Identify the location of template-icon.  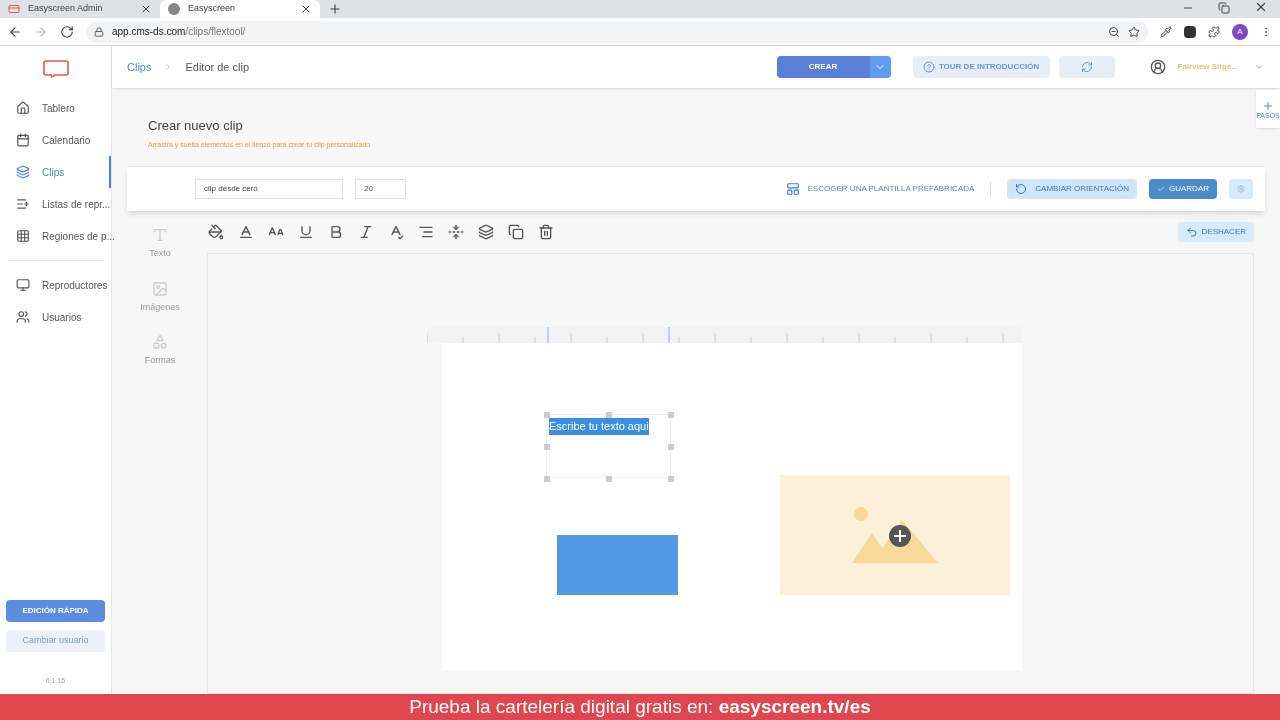
(792, 189).